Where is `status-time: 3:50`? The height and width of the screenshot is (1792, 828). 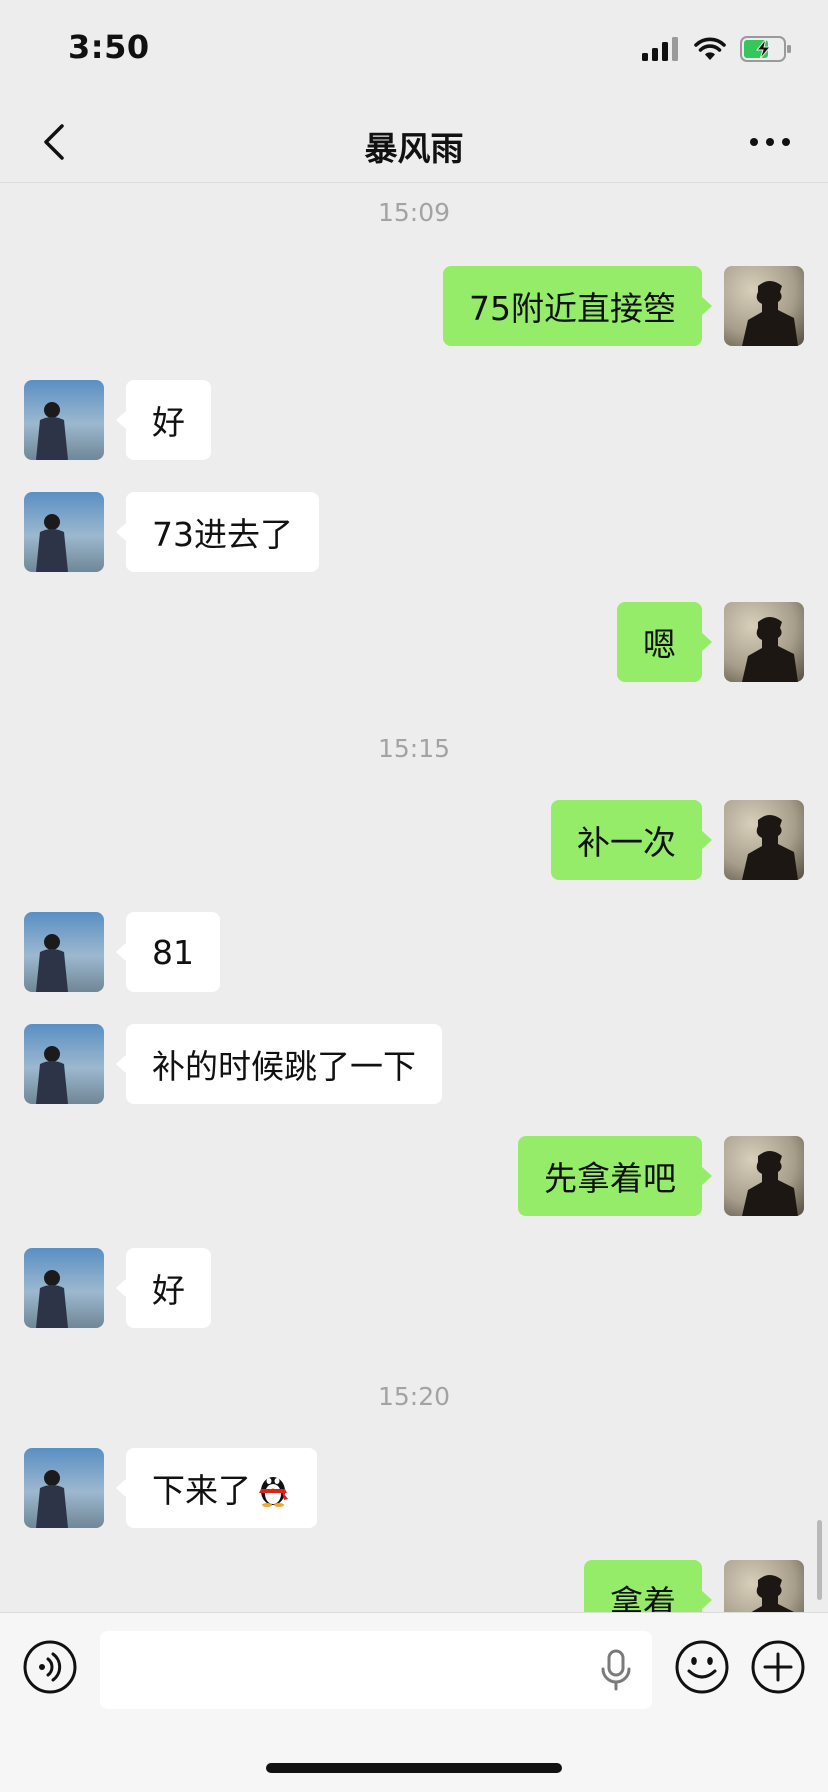
status-time: 3:50 is located at coordinates (109, 47).